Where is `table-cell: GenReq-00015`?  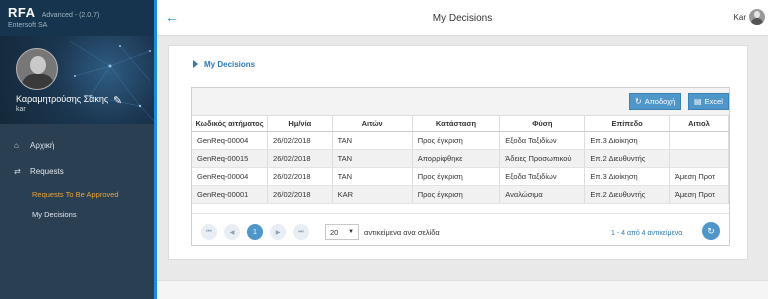
table-cell: GenReq-00015 is located at coordinates (230, 158).